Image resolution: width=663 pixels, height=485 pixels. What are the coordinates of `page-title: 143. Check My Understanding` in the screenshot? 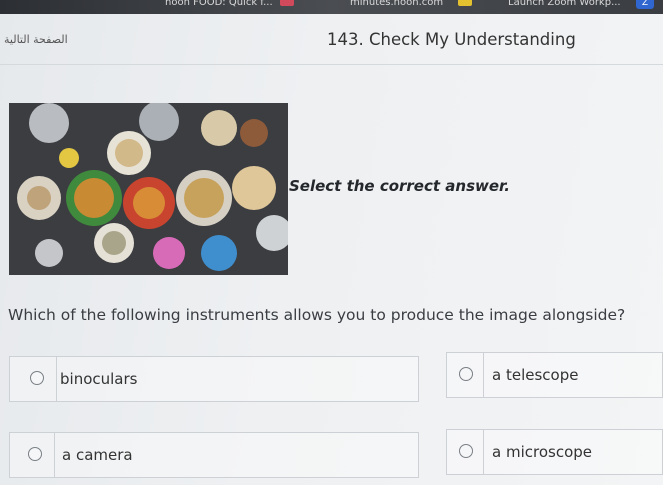 It's located at (451, 39).